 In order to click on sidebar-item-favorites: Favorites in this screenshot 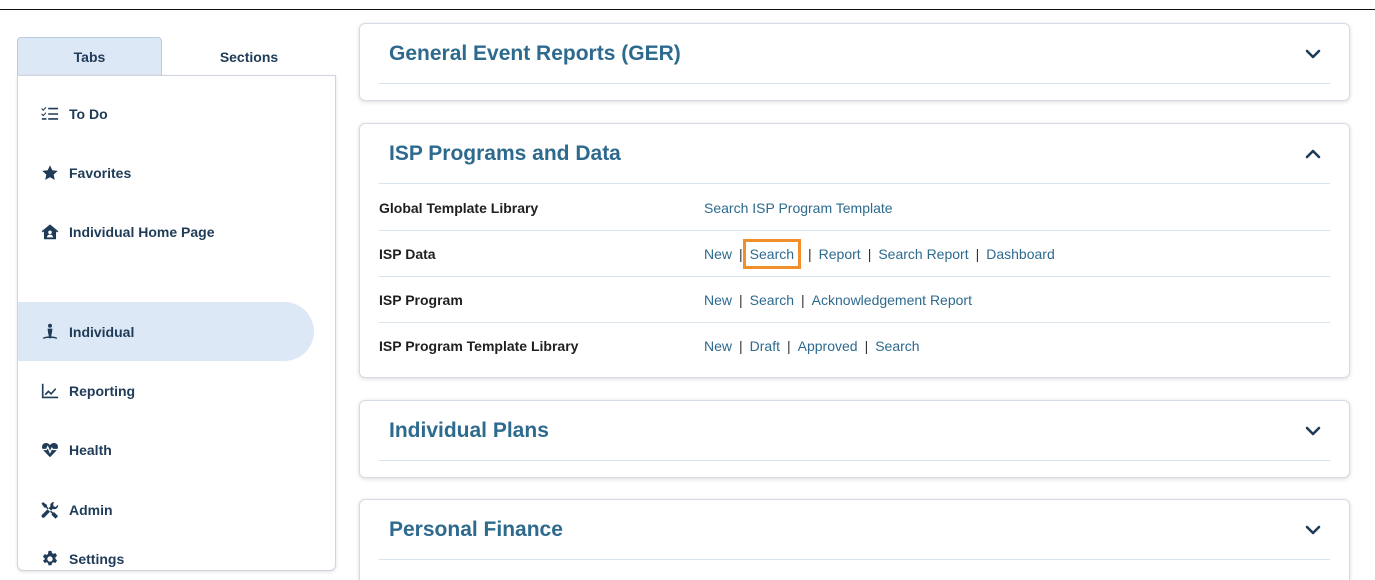, I will do `click(166, 172)`.